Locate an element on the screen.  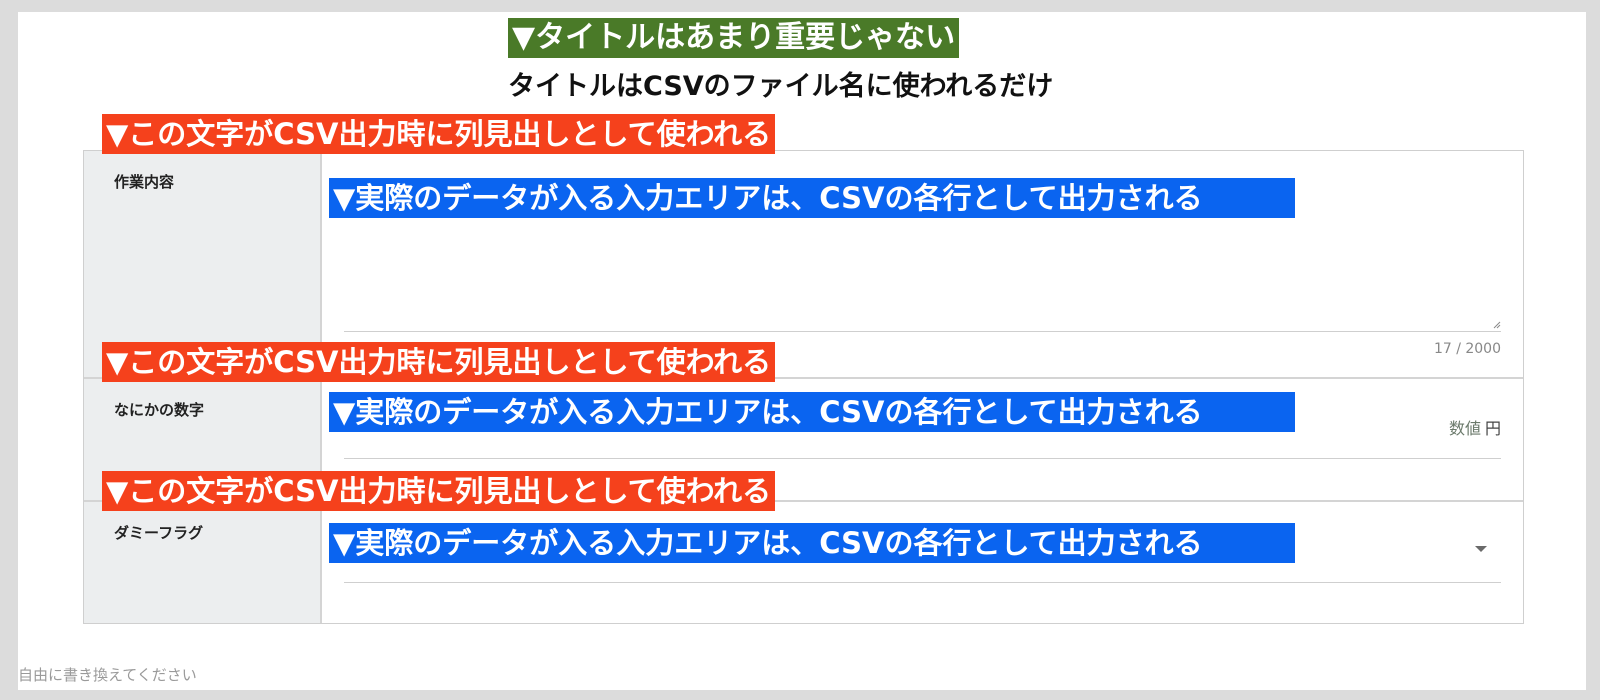
data-annotation-banner-2: ▼実際のデータが入る入力エリアは、CSVの各行として出力される is located at coordinates (812, 412).